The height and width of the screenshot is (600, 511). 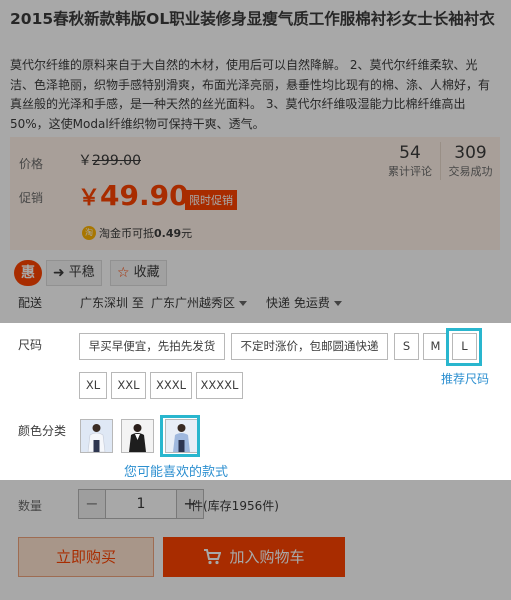 What do you see at coordinates (81, 272) in the screenshot?
I see `pingwen-label: 平稳` at bounding box center [81, 272].